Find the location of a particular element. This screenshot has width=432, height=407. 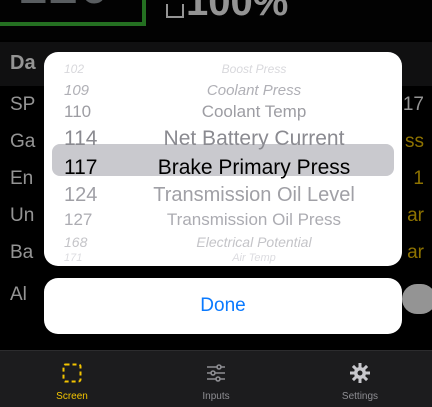

picker-item: 168 Electrical Potential is located at coordinates (223, 244).